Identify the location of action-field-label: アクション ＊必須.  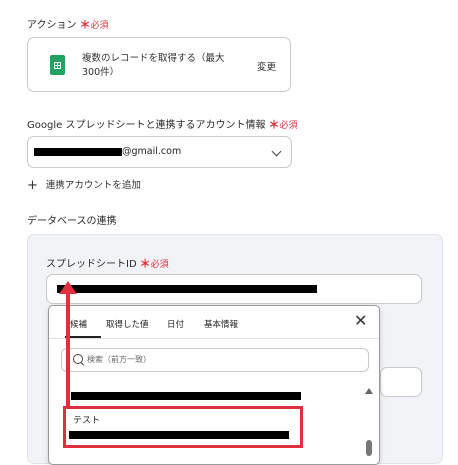
(68, 24).